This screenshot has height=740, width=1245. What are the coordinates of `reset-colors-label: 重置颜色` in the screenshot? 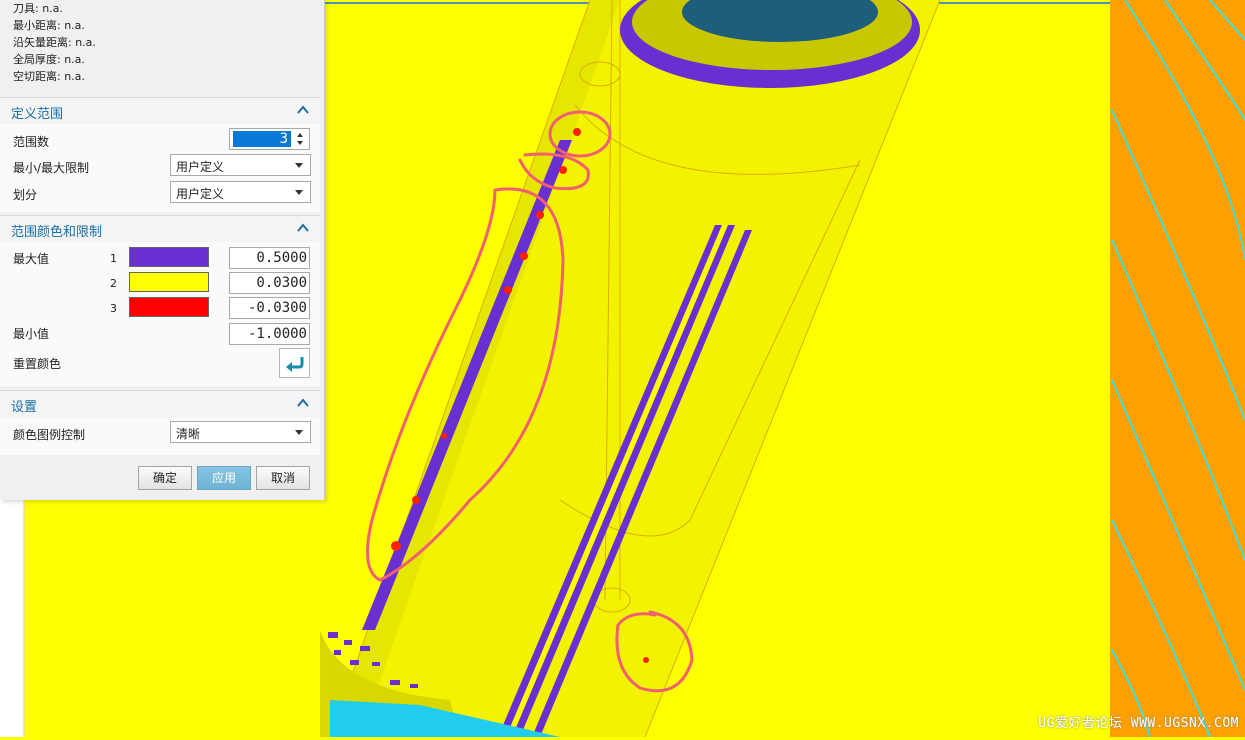 It's located at (37, 364).